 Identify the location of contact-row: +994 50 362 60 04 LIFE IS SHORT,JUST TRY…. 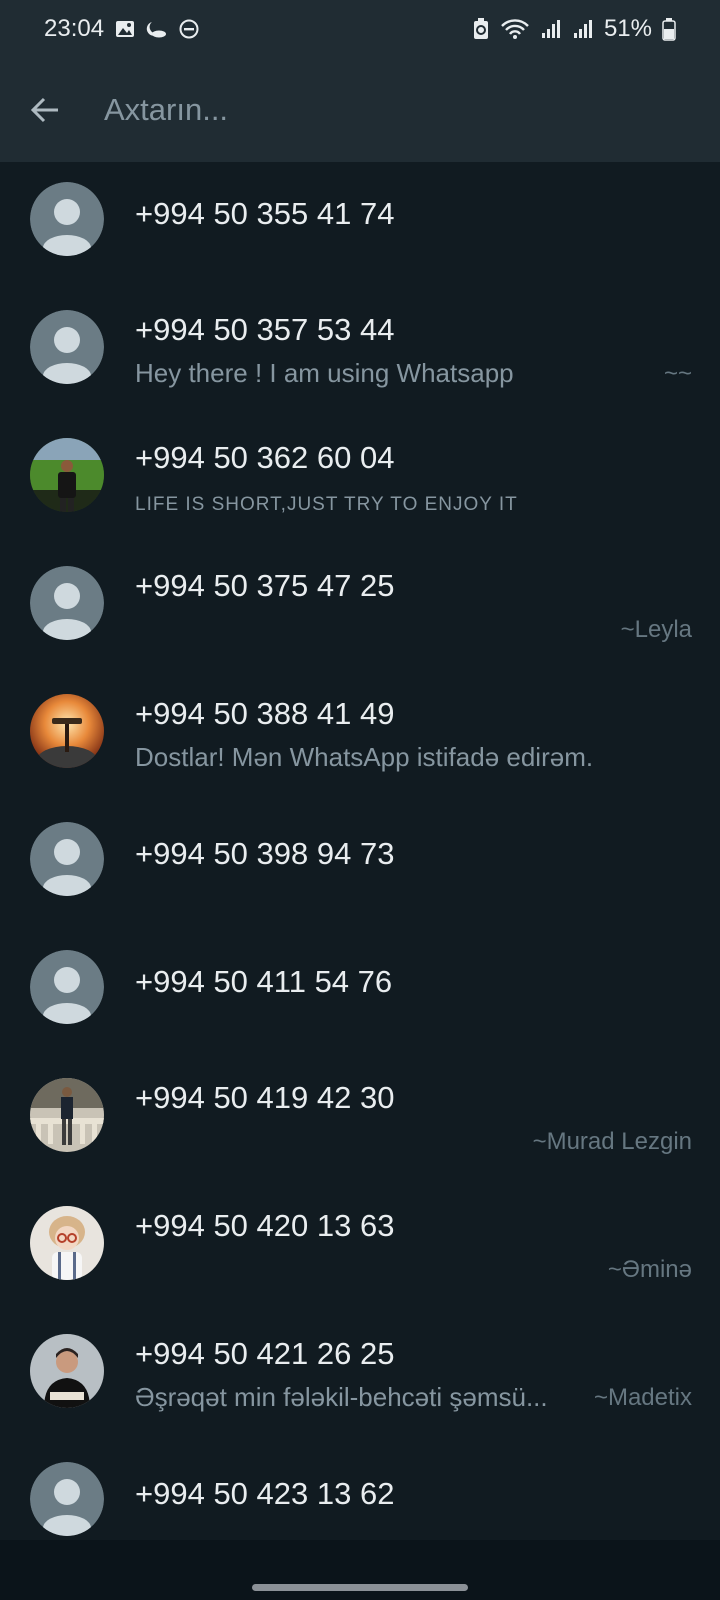
(360, 482).